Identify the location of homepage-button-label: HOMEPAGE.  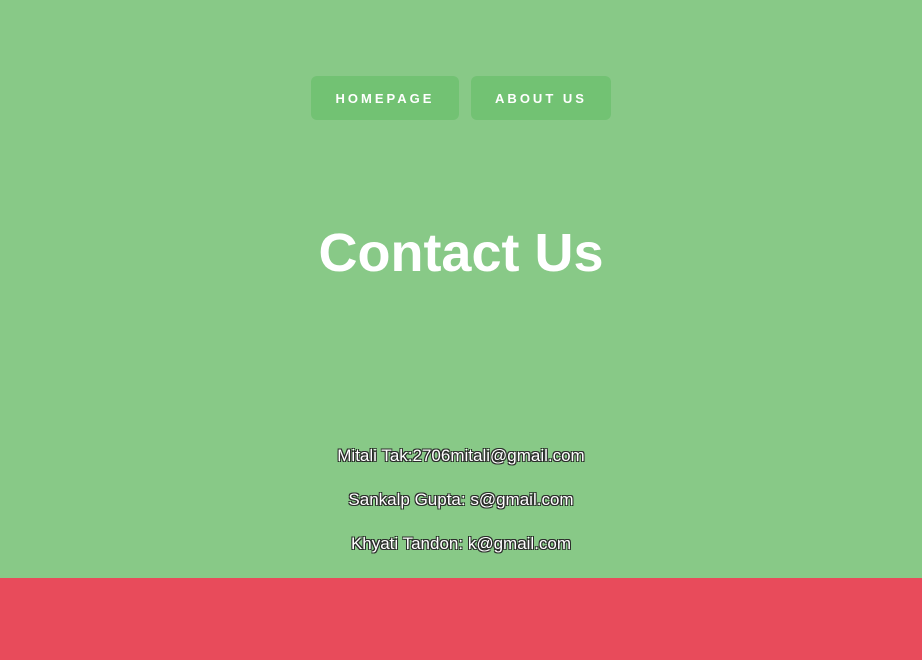
(385, 98).